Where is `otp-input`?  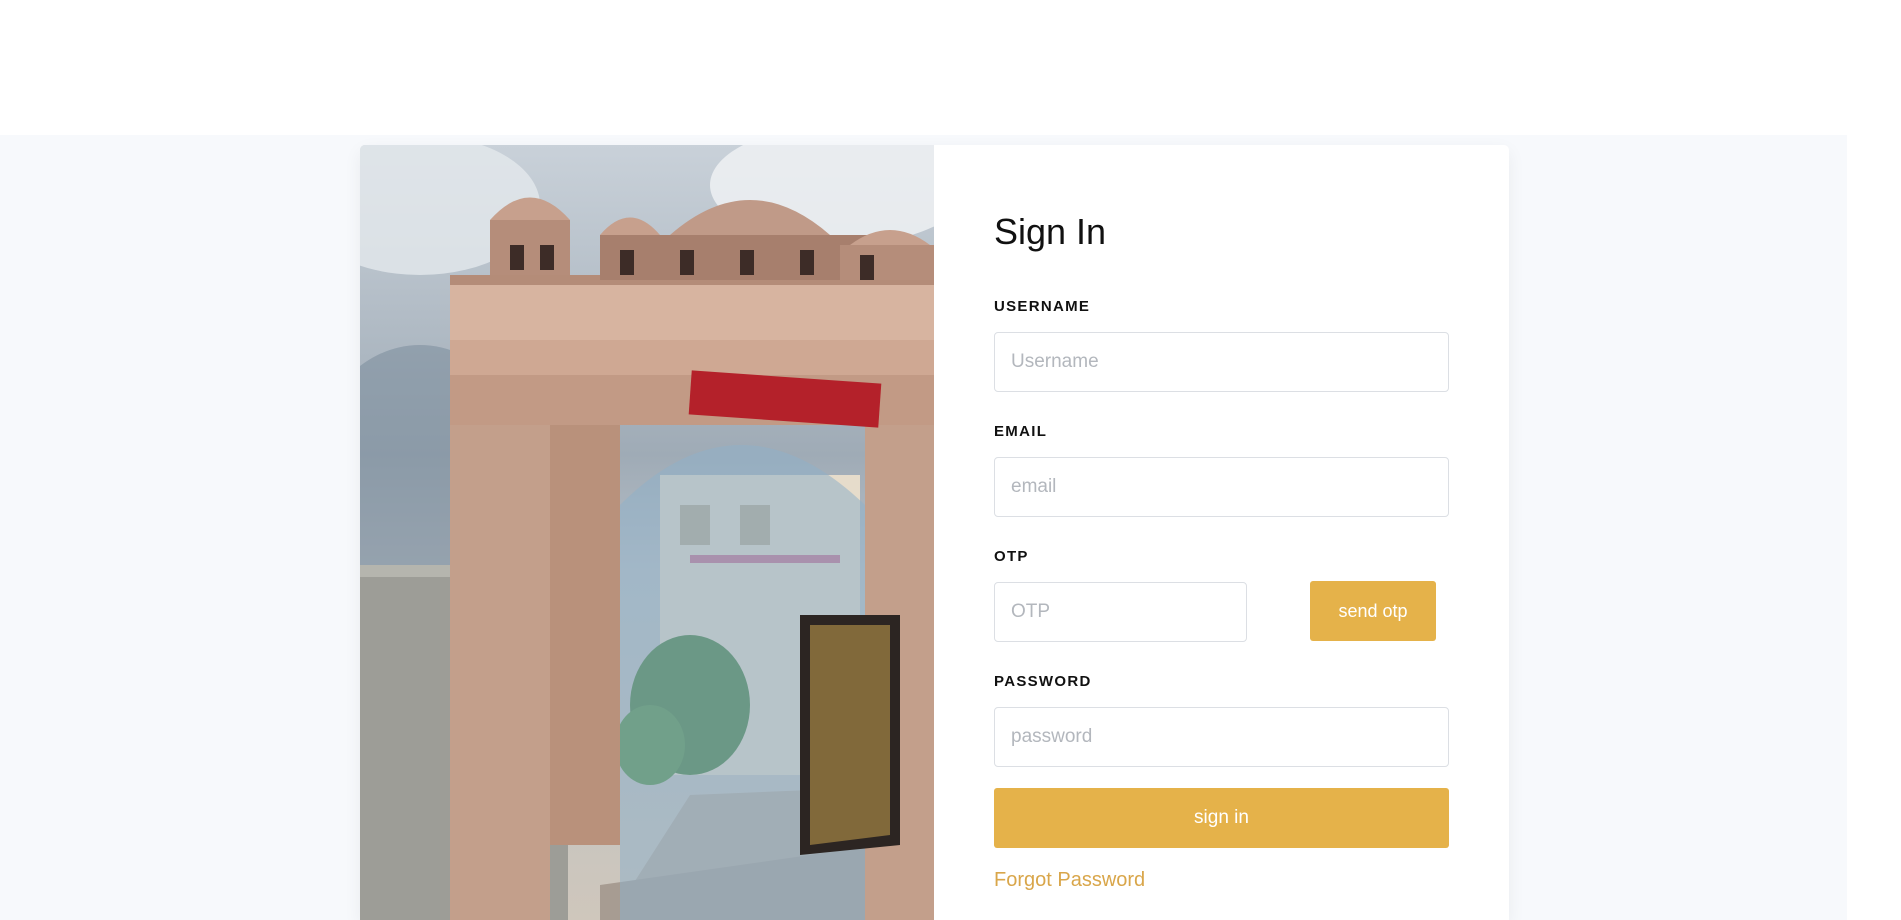
otp-input is located at coordinates (1120, 612).